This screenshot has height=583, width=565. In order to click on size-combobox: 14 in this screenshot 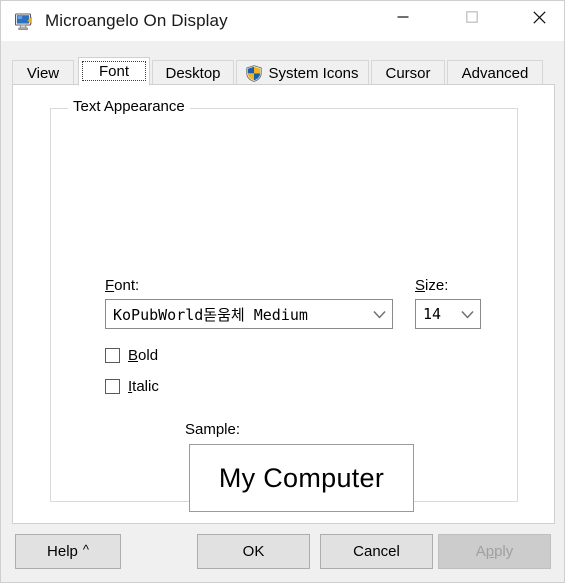, I will do `click(448, 314)`.